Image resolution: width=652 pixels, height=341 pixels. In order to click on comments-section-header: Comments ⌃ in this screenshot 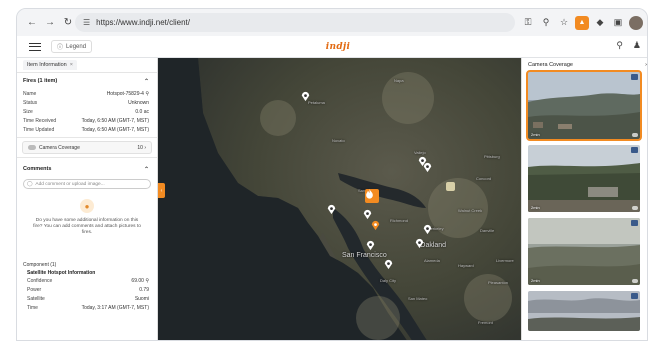, I will do `click(87, 169)`.